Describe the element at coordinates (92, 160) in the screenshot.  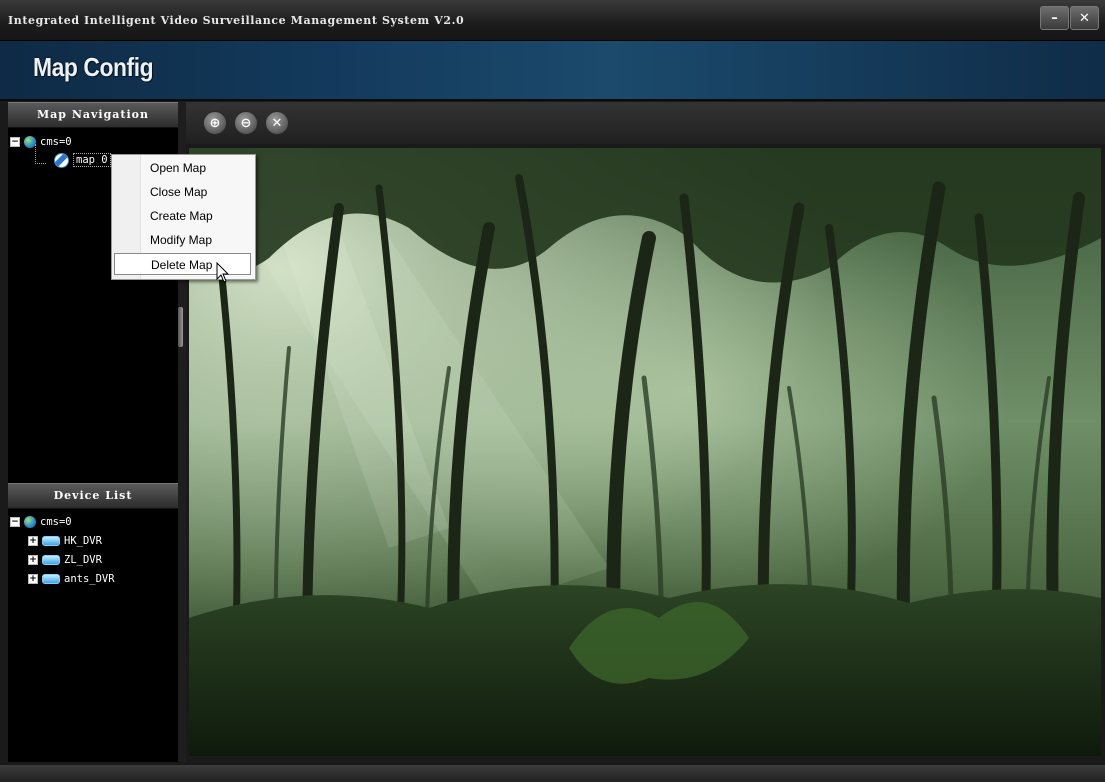
I see `map-tree-item-label: map 0` at that location.